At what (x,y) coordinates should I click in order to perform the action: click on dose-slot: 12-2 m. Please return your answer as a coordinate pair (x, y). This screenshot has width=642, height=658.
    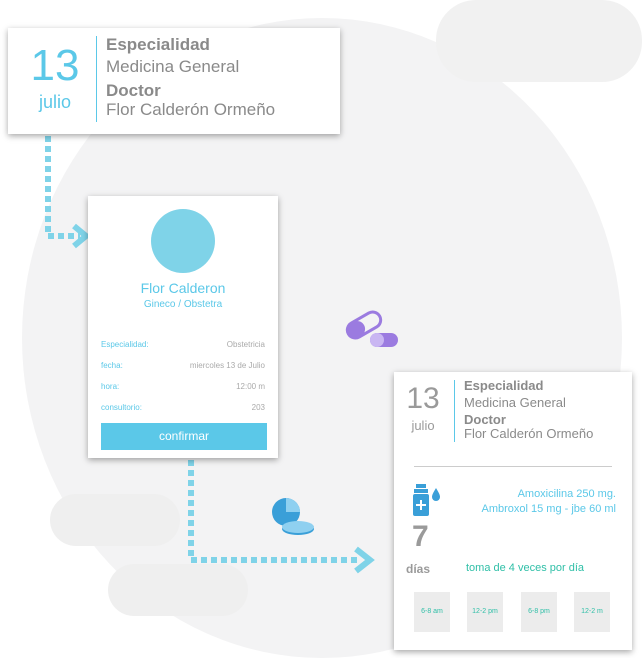
    Looking at the image, I should click on (592, 612).